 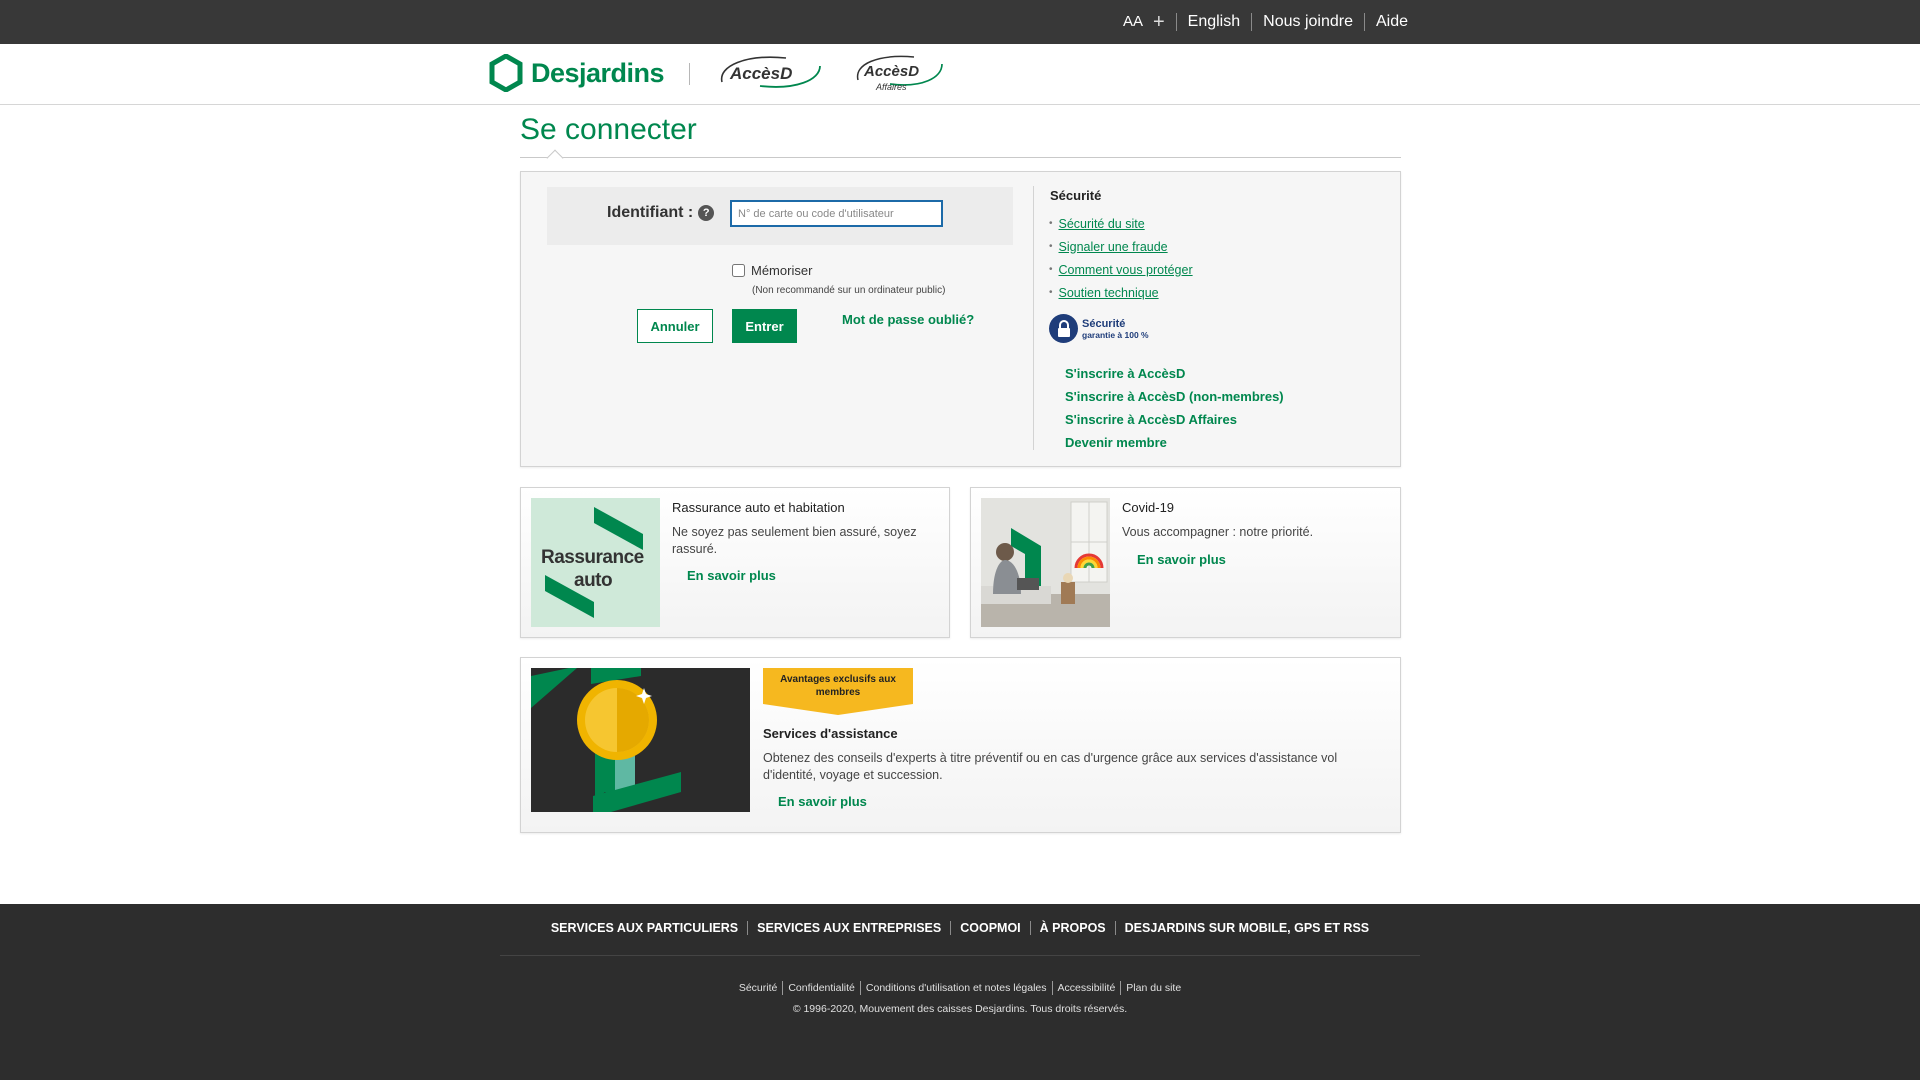 What do you see at coordinates (689, 74) in the screenshot?
I see `header-divider` at bounding box center [689, 74].